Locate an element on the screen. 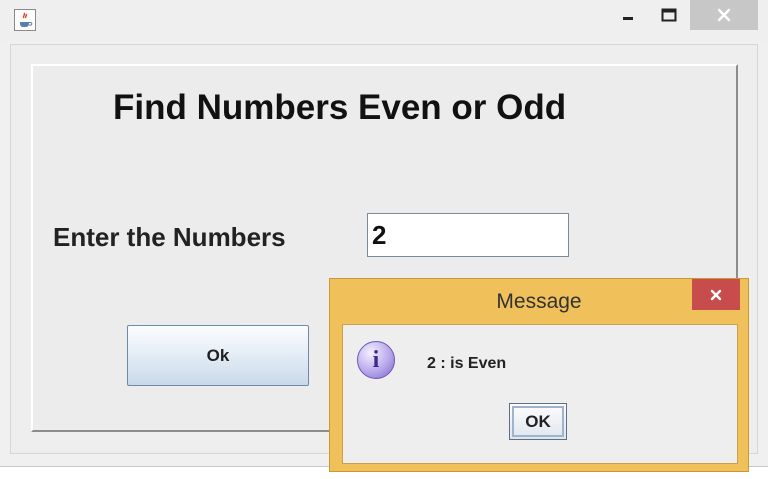 Image resolution: width=768 pixels, height=479 pixels. title-bar is located at coordinates (384, 21).